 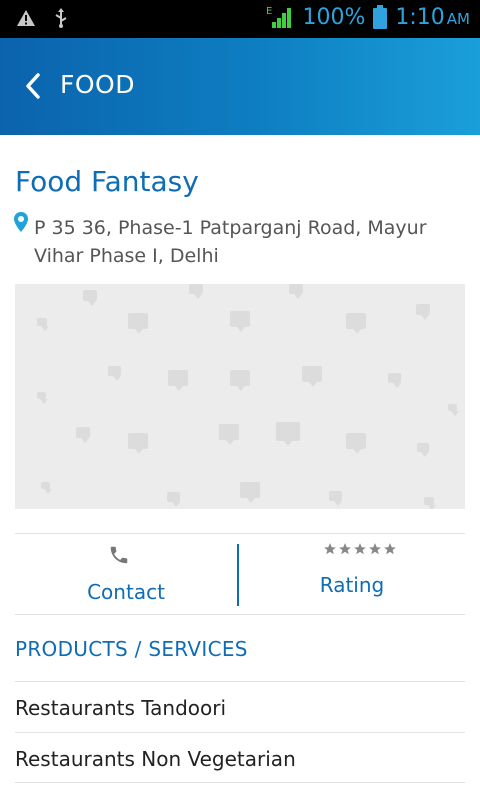 I want to click on clock-time: 1:10, so click(x=420, y=17).